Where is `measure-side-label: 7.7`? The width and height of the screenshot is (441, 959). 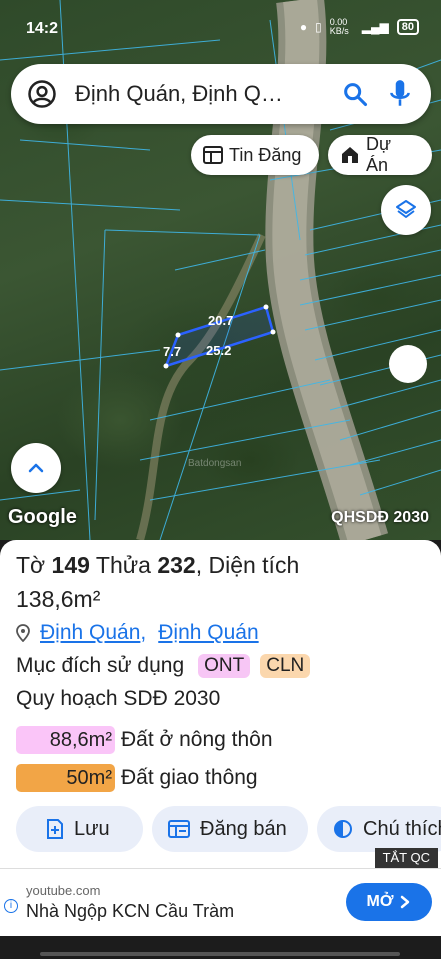 measure-side-label: 7.7 is located at coordinates (172, 351).